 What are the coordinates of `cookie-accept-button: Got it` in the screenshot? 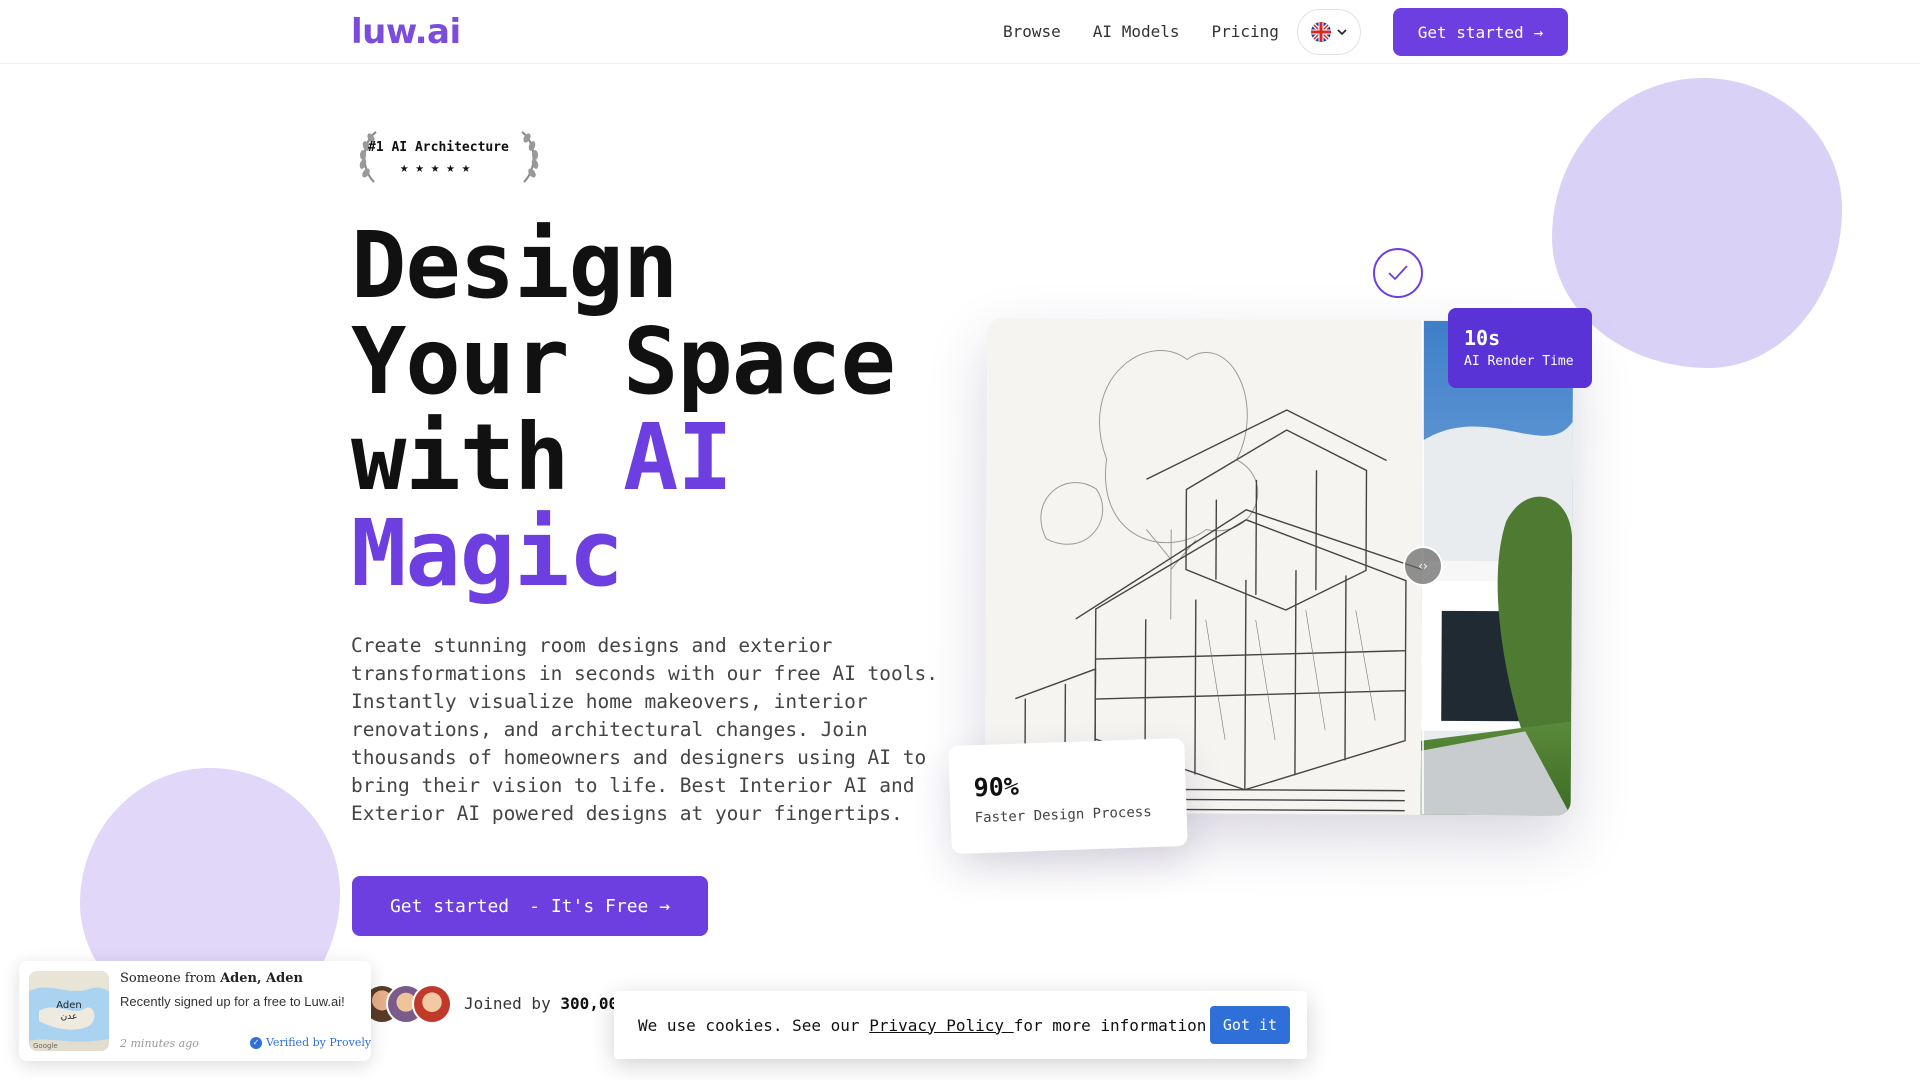 It's located at (1250, 1025).